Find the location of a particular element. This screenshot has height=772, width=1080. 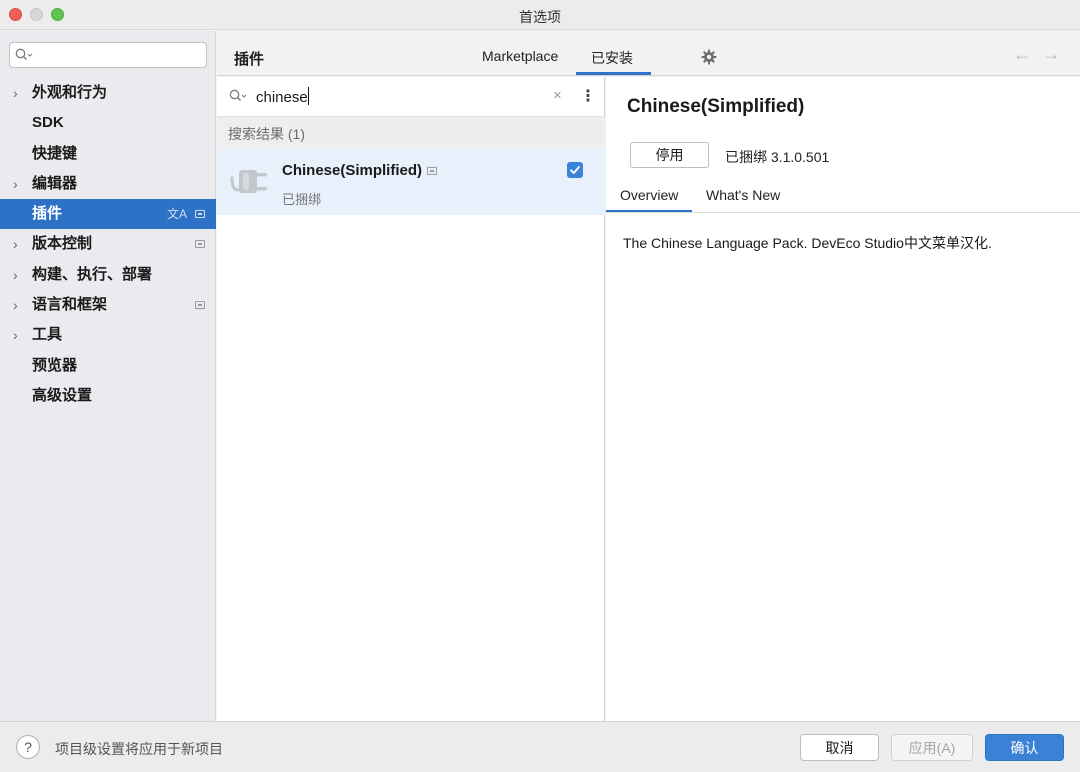

apply-button: 应用(A) is located at coordinates (932, 747).